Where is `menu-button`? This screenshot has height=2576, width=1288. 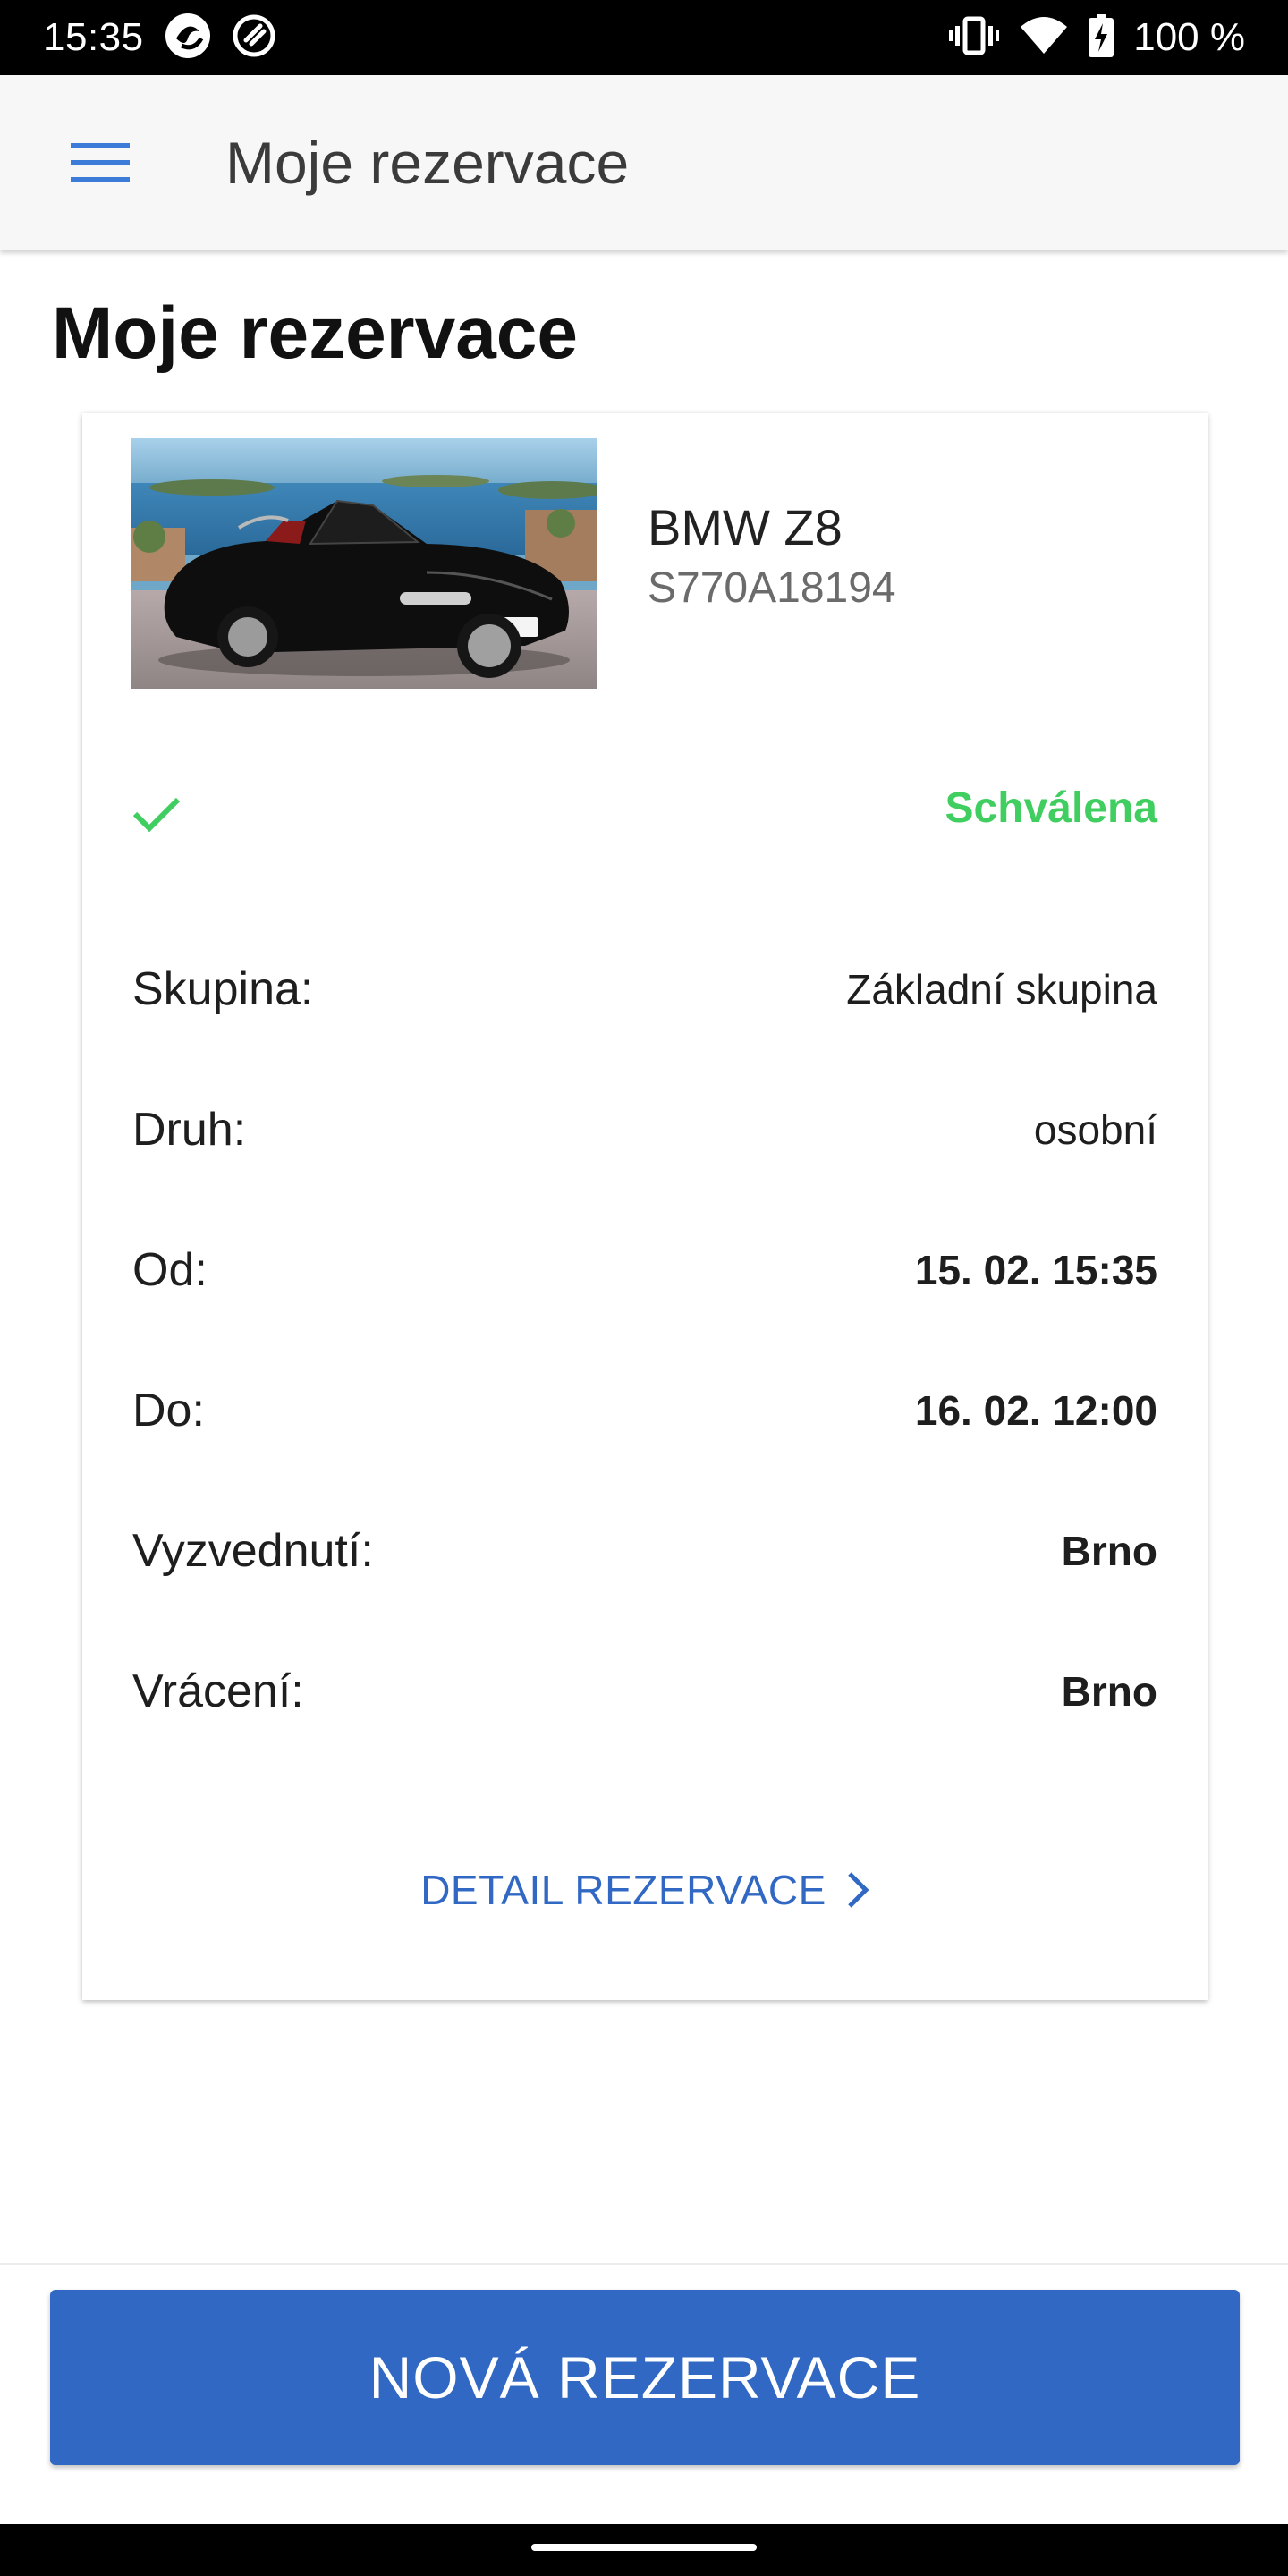 menu-button is located at coordinates (100, 163).